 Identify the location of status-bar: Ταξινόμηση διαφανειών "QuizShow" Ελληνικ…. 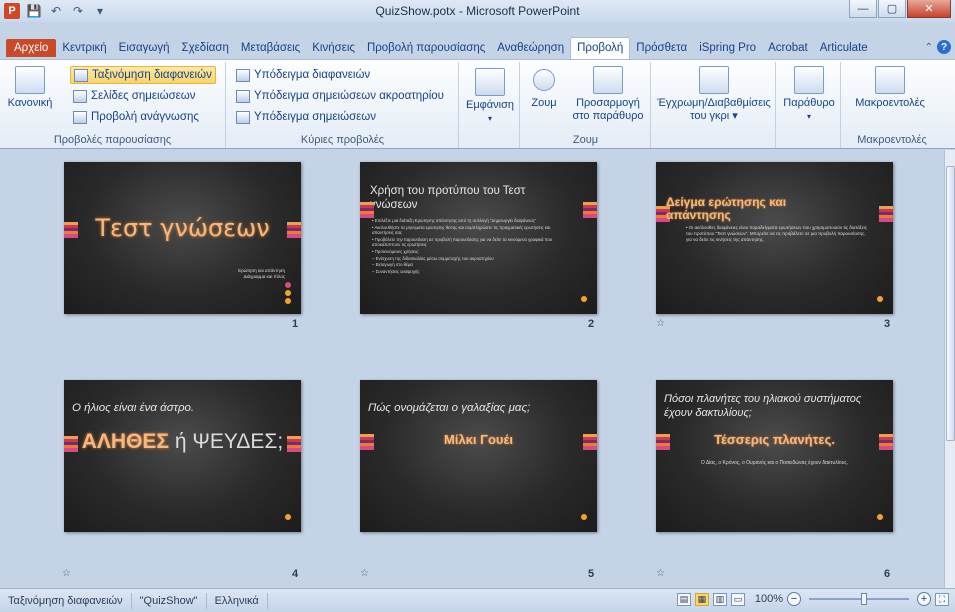
(477, 600).